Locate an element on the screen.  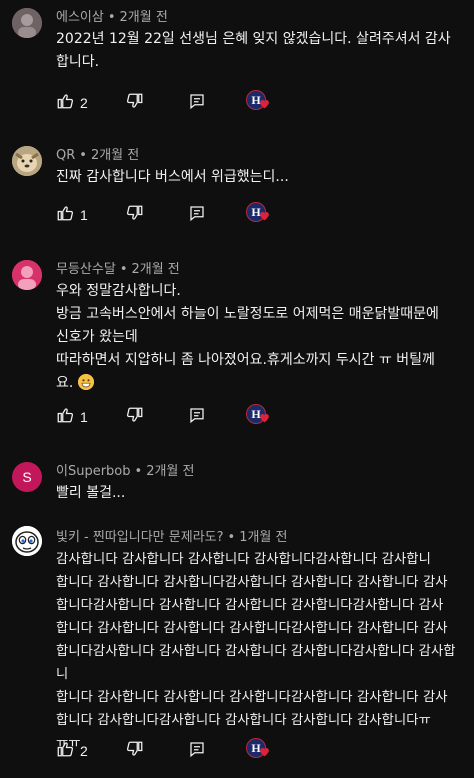
comment-author: 이Superbob is located at coordinates (93, 471).